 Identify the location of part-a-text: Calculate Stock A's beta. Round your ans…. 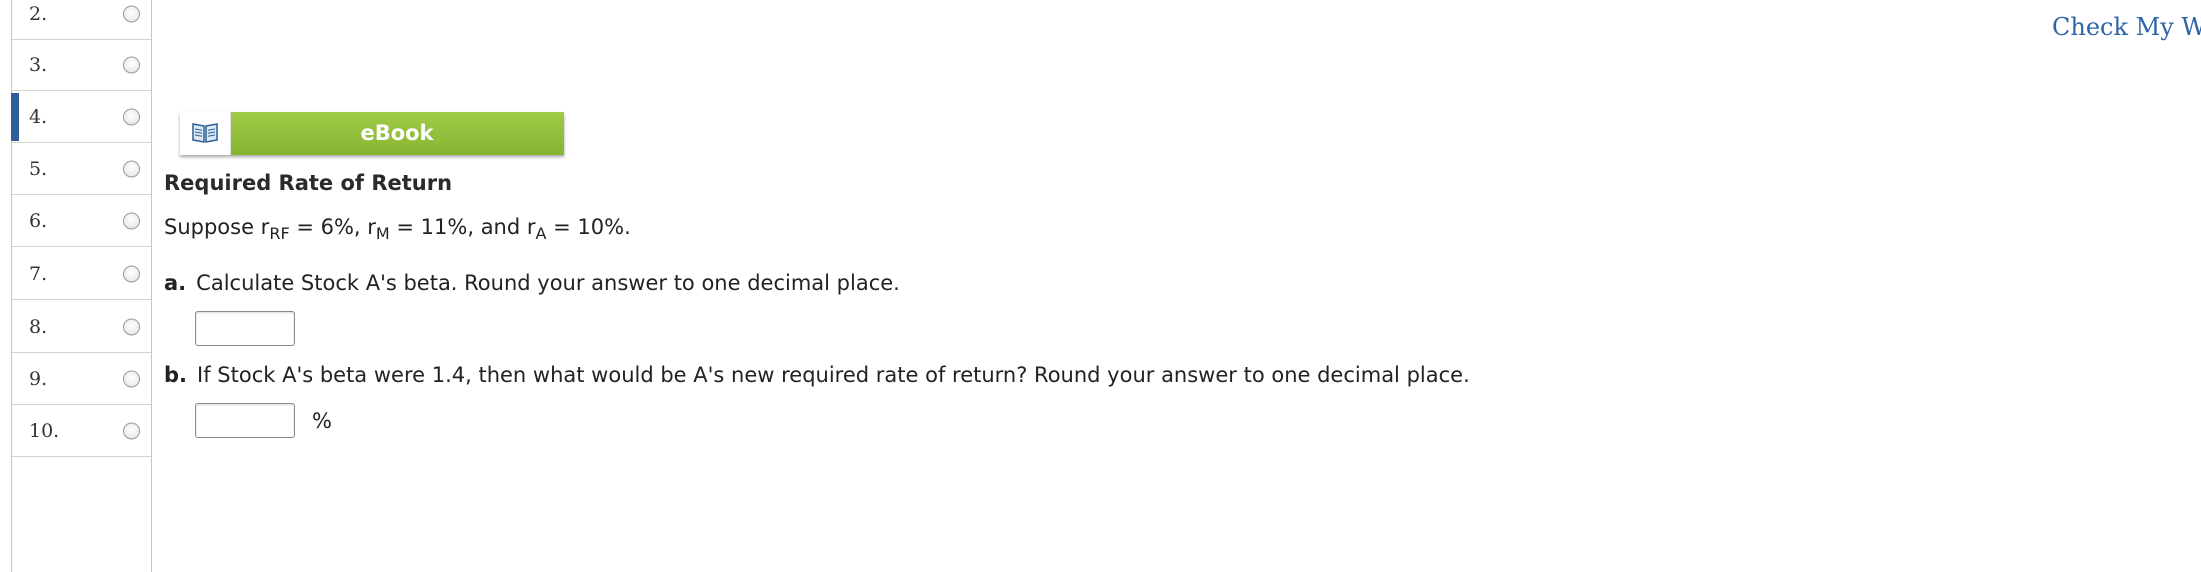
(548, 283).